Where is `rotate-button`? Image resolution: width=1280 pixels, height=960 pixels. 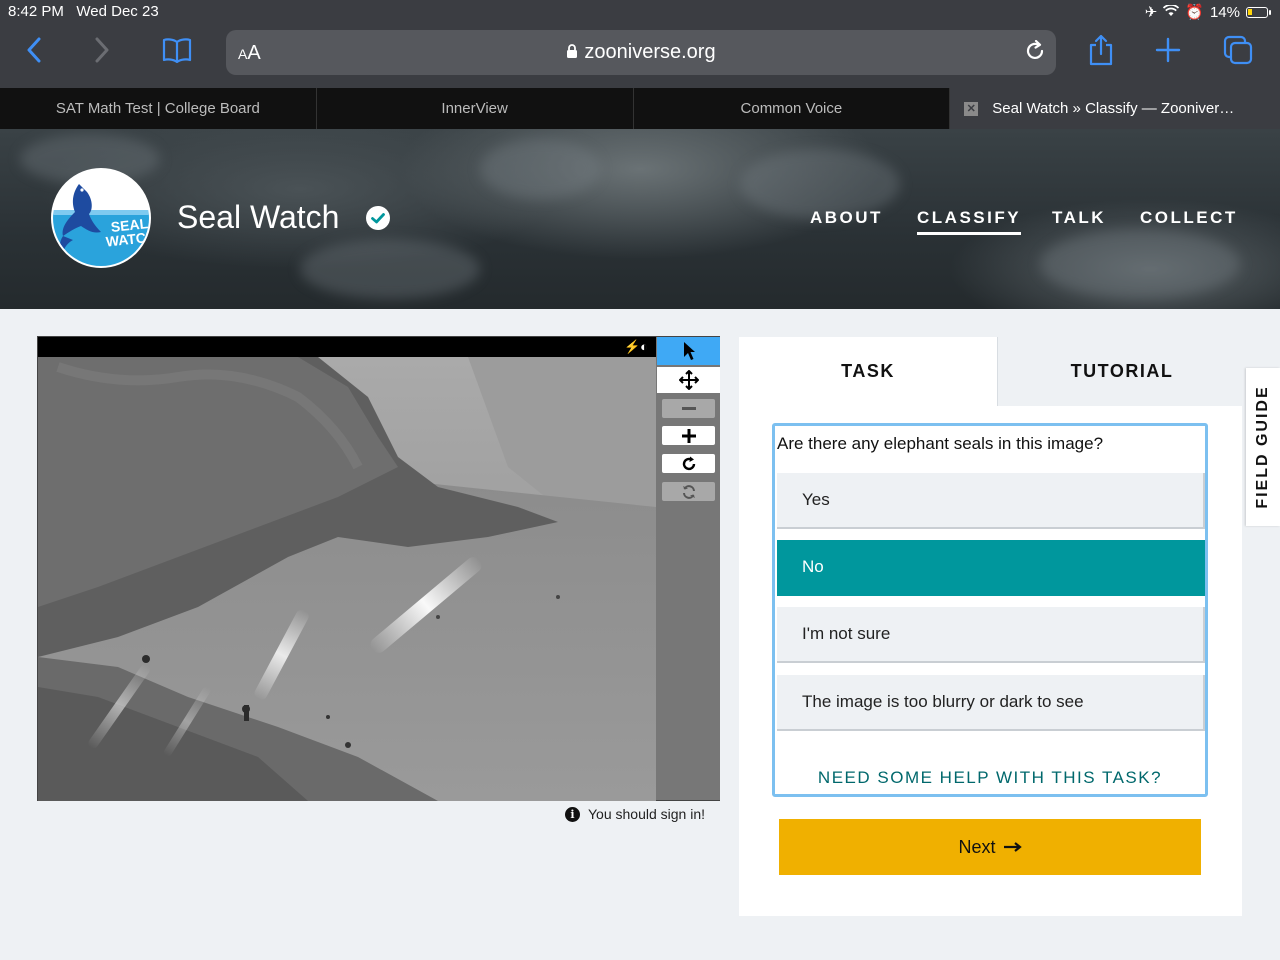
rotate-button is located at coordinates (688, 463).